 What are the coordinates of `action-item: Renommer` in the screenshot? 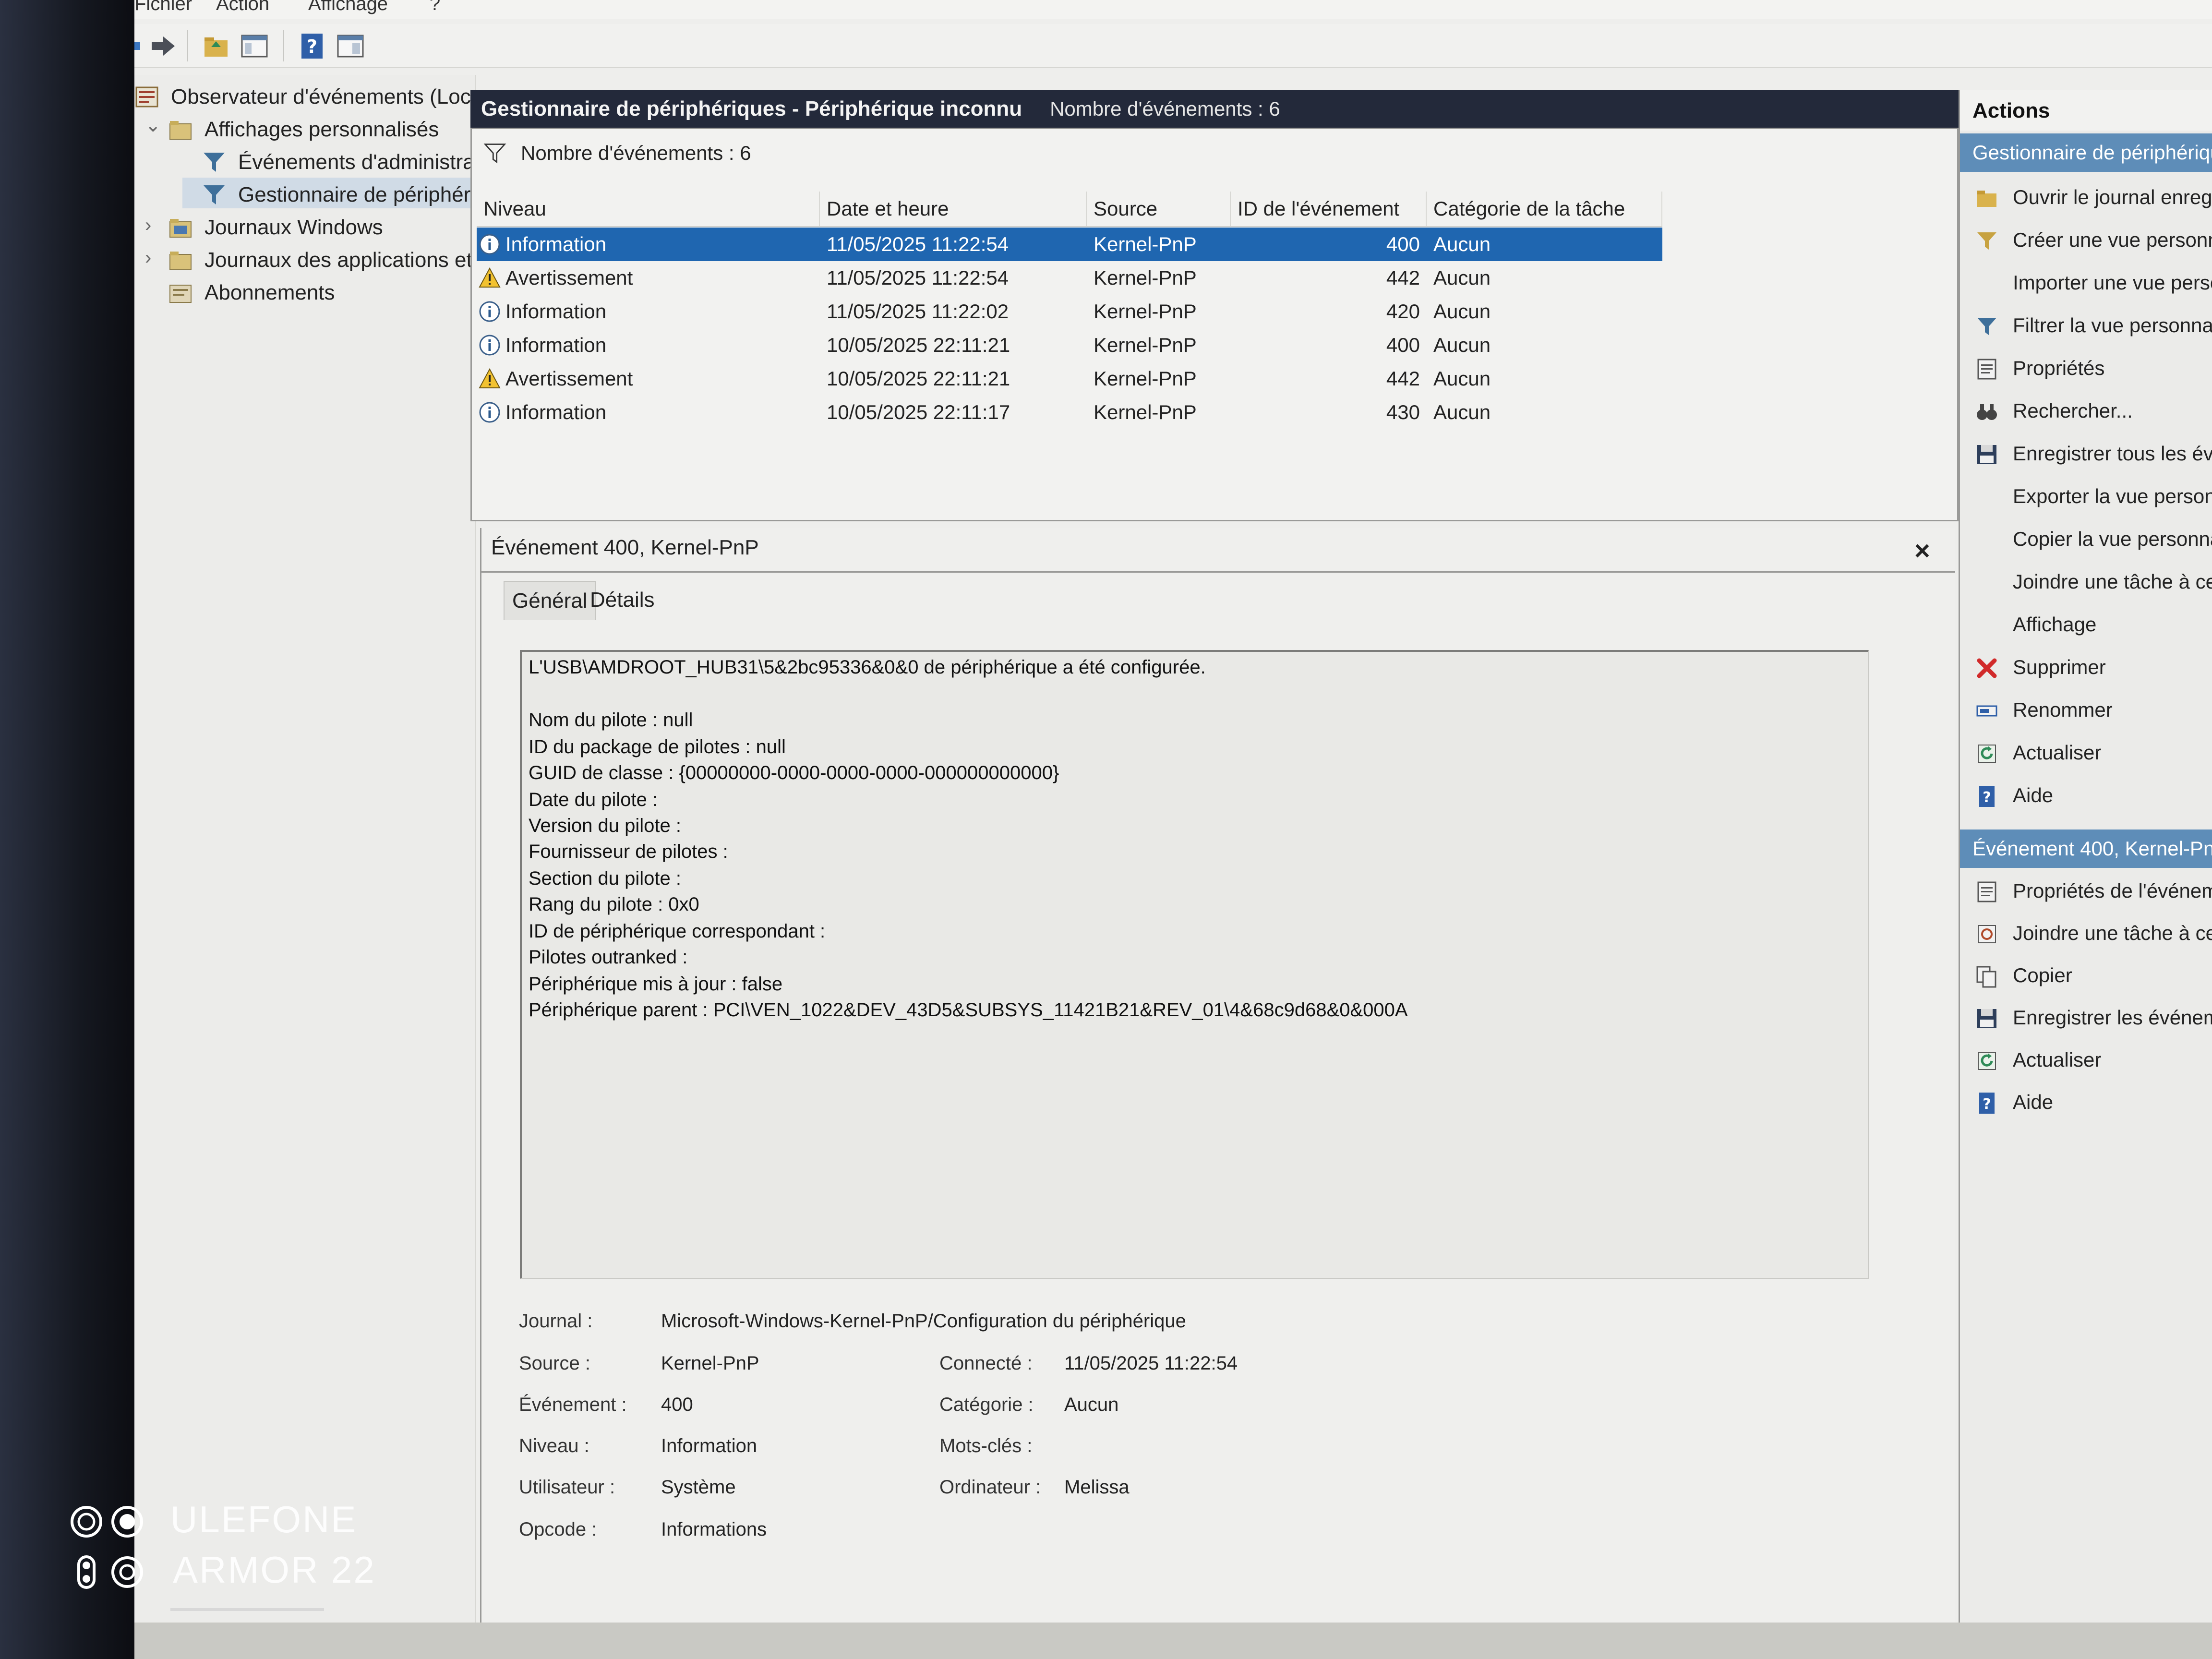 It's located at (2086, 711).